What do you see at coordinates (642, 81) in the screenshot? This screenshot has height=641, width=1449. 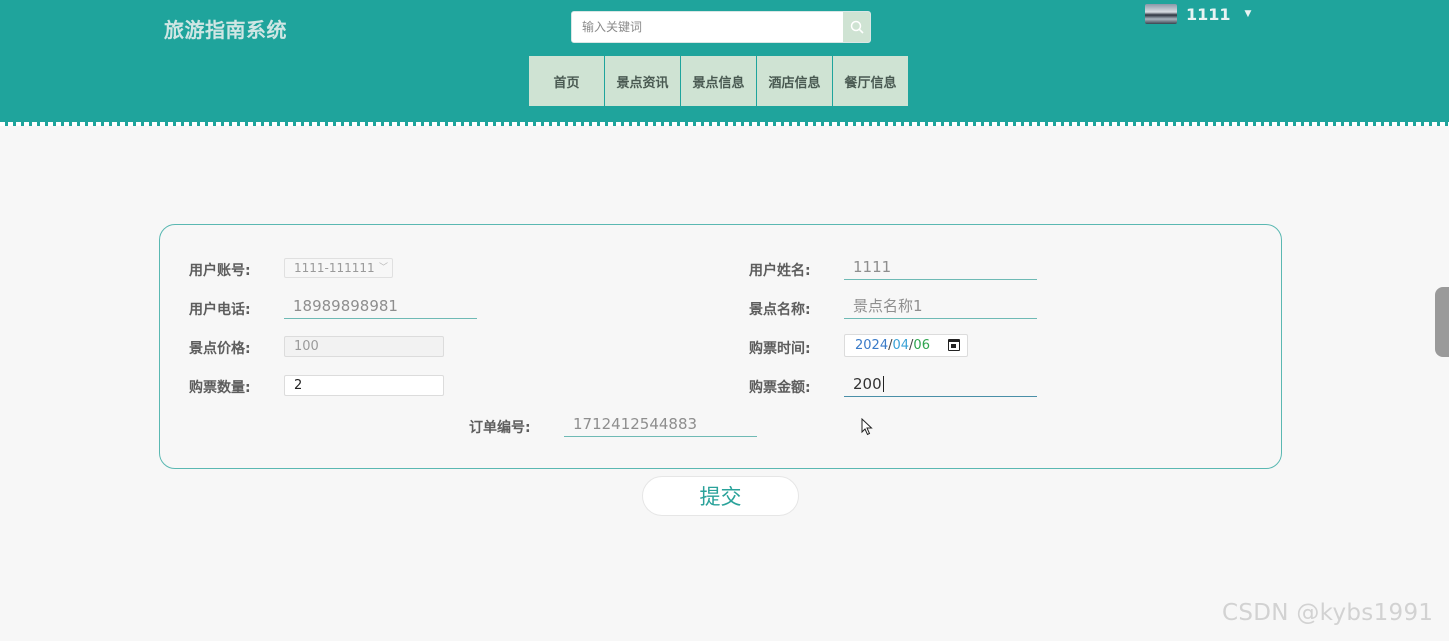 I see `nav-item-spot-news: 景点资讯` at bounding box center [642, 81].